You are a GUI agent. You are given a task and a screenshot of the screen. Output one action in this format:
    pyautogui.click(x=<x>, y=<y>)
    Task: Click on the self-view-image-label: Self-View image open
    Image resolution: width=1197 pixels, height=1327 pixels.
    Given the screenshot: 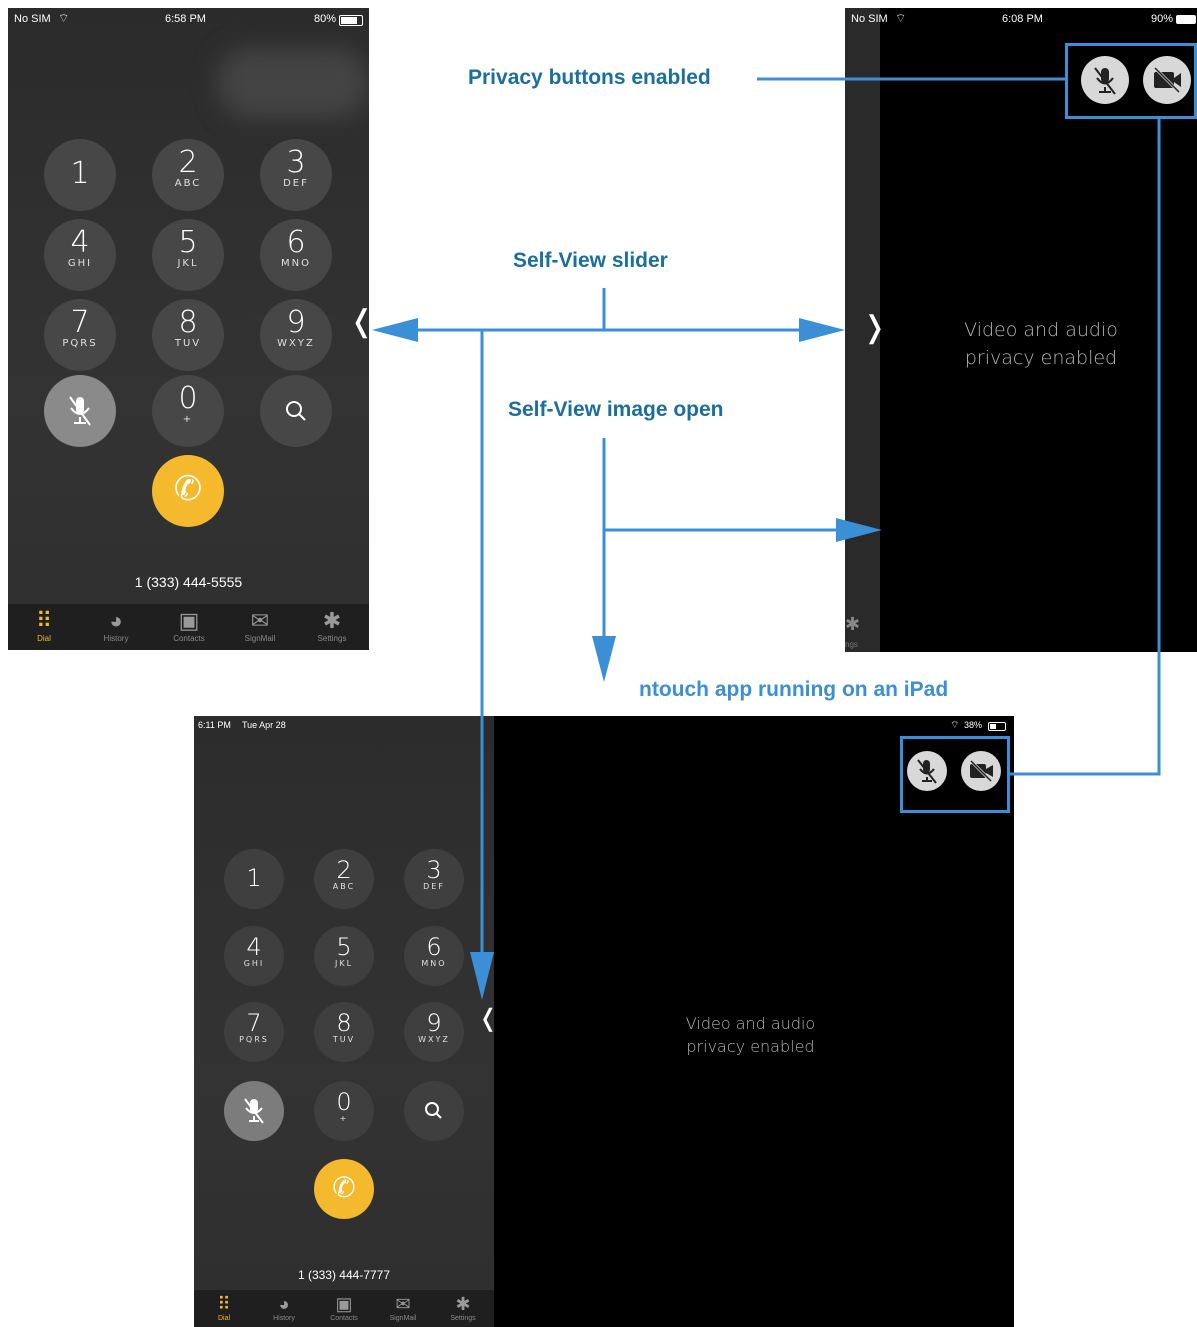 What is the action you would take?
    pyautogui.click(x=616, y=409)
    